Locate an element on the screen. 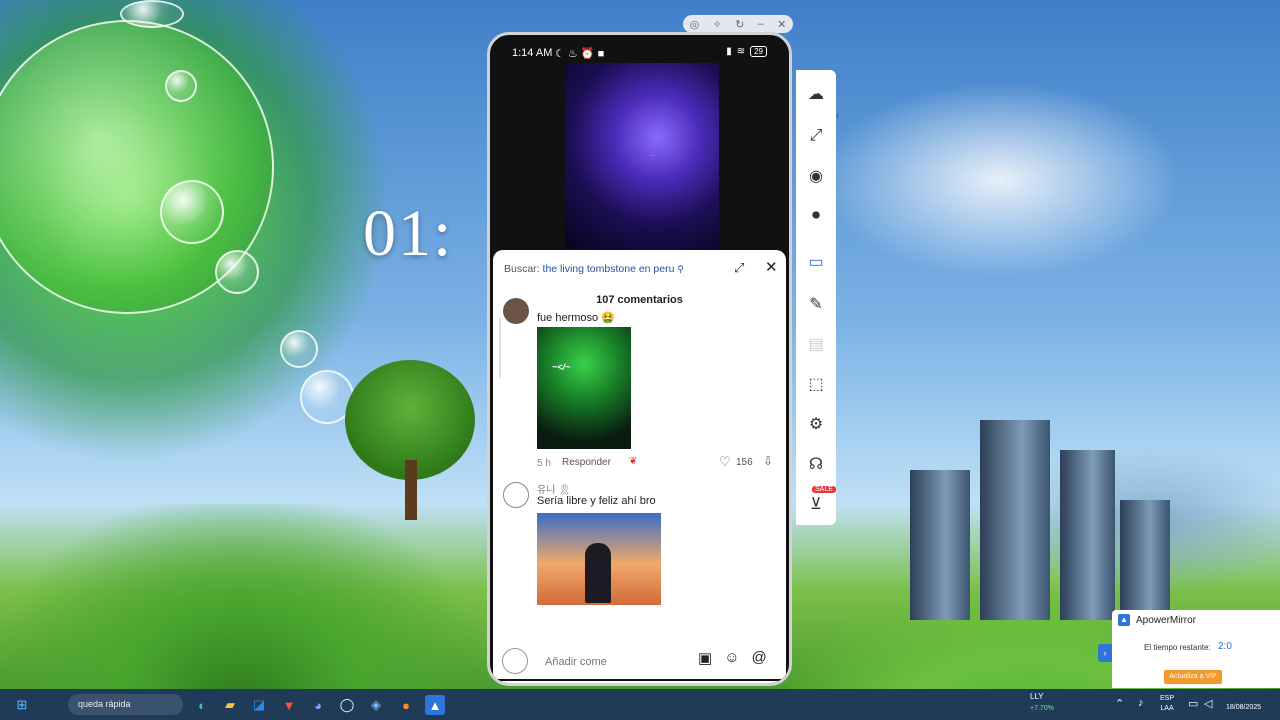  signal-icon: ▮ is located at coordinates (729, 51).